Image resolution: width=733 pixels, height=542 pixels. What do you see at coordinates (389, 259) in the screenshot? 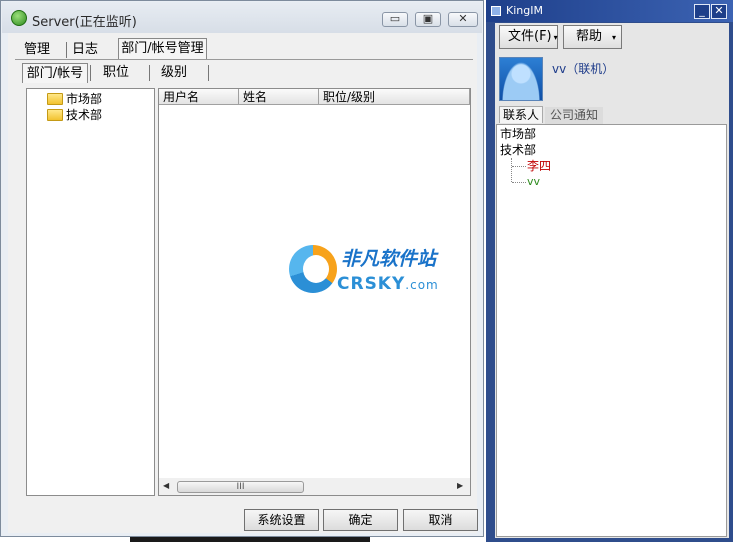
I see `logo-text-cn: 非凡软件站` at bounding box center [389, 259].